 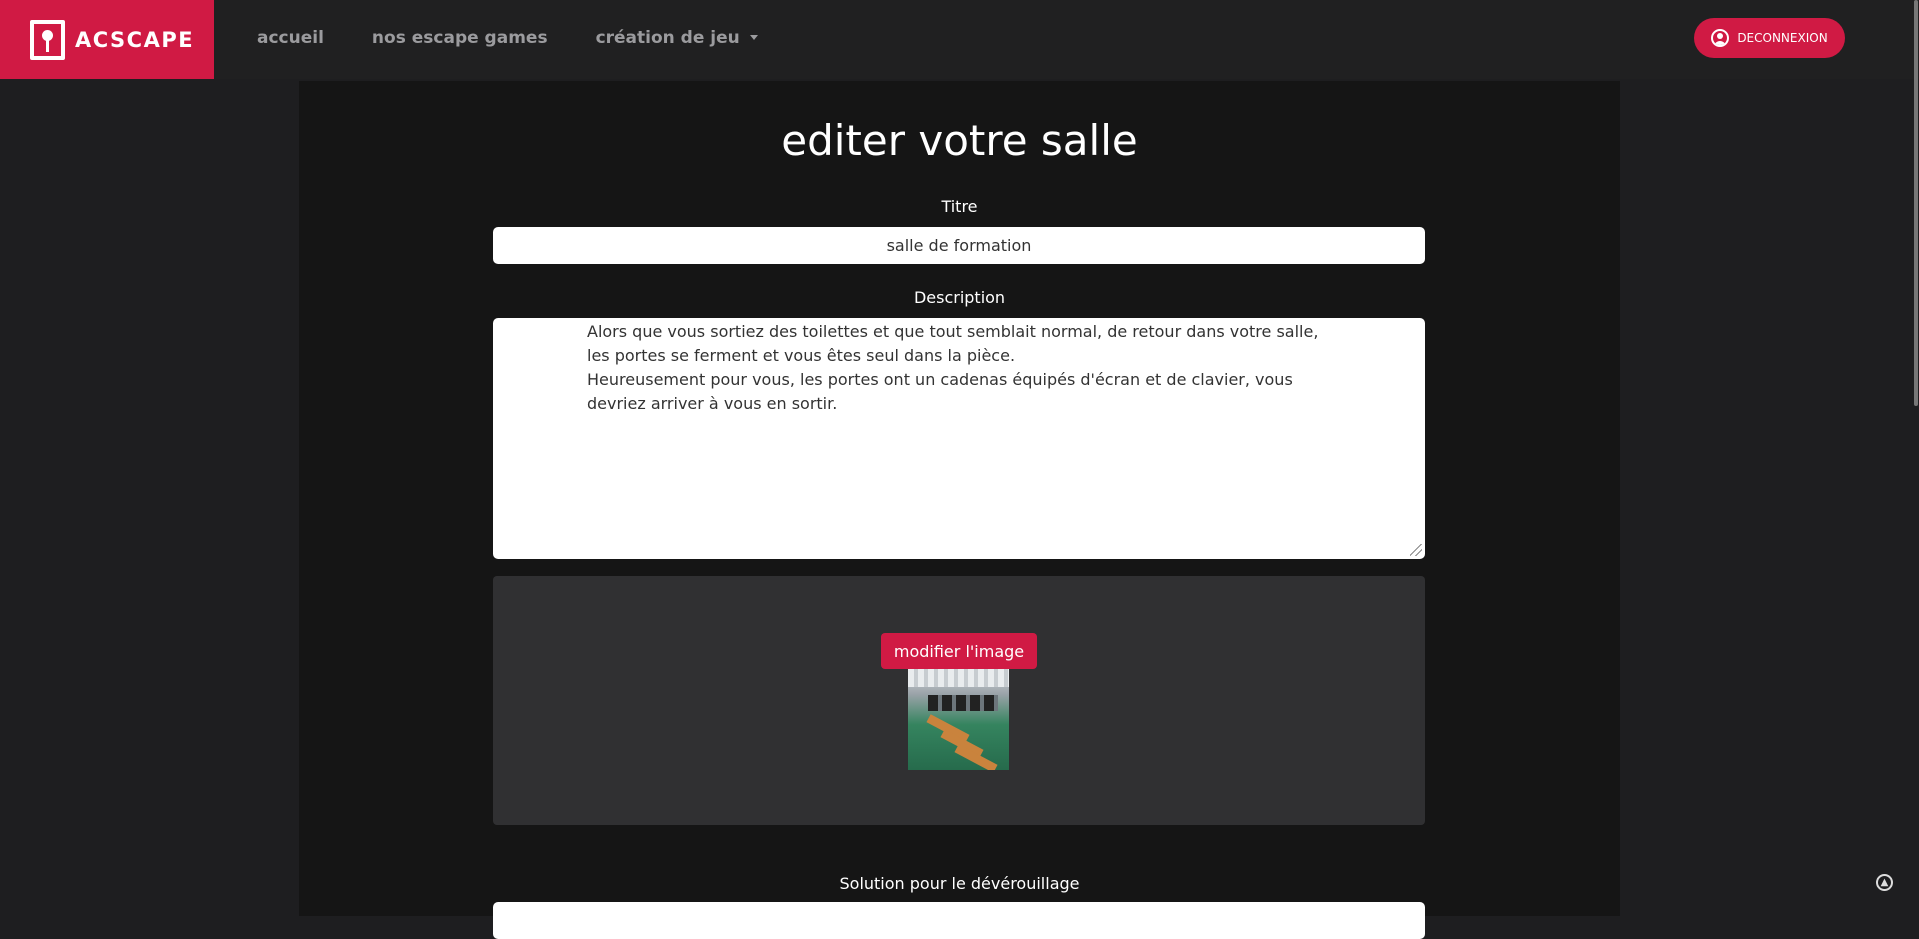 I want to click on solution-input, so click(x=959, y=920).